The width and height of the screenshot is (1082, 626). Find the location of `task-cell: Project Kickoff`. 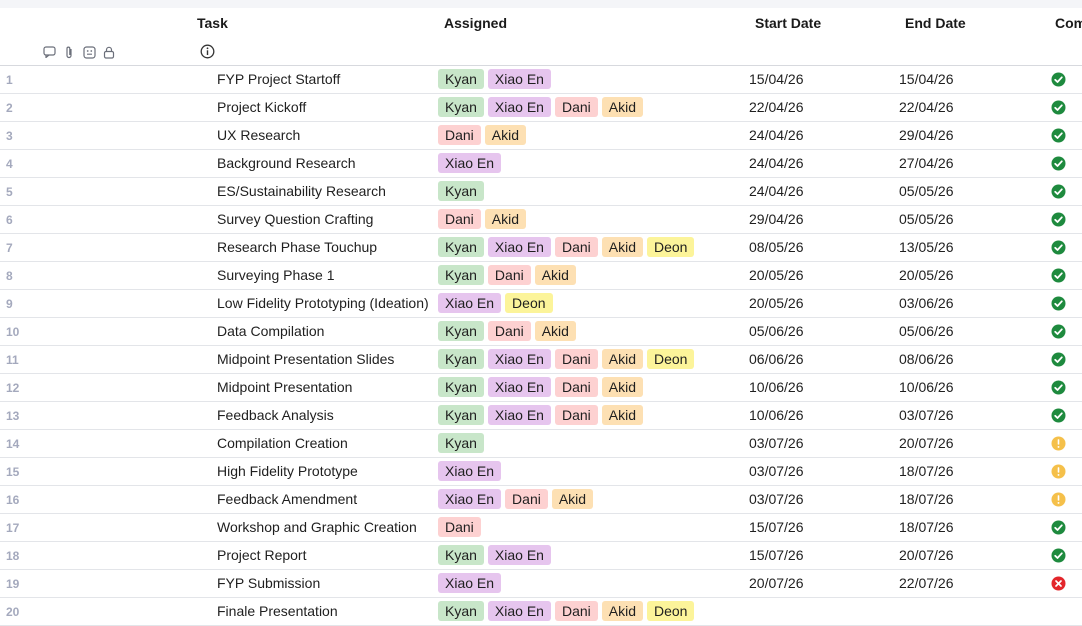

task-cell: Project Kickoff is located at coordinates (323, 107).